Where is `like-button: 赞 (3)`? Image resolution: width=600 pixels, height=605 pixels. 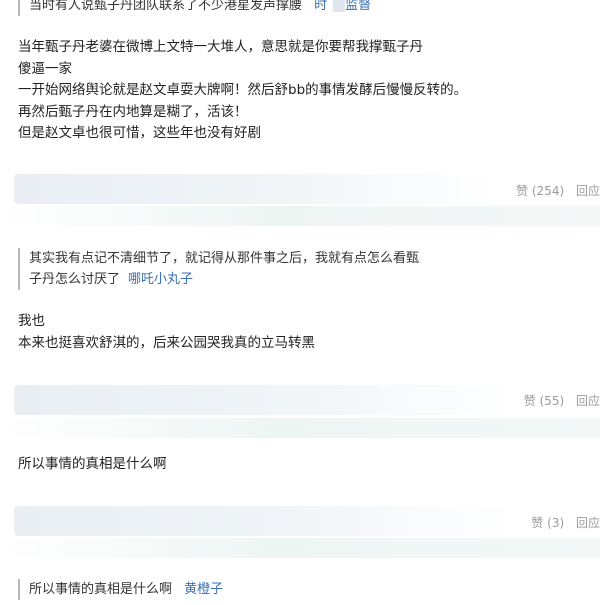 like-button: 赞 (3) is located at coordinates (547, 523).